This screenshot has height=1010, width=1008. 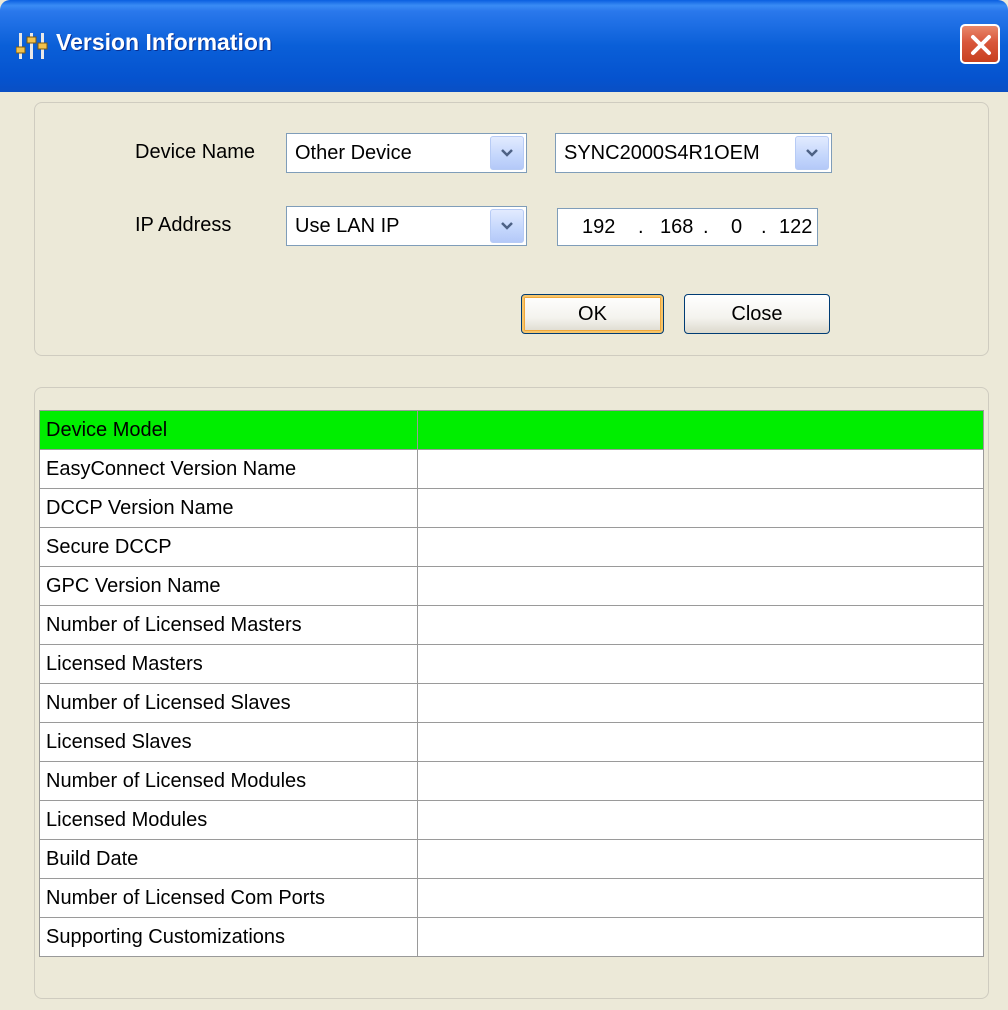 I want to click on table-row: Secure DCCP, so click(x=511, y=547).